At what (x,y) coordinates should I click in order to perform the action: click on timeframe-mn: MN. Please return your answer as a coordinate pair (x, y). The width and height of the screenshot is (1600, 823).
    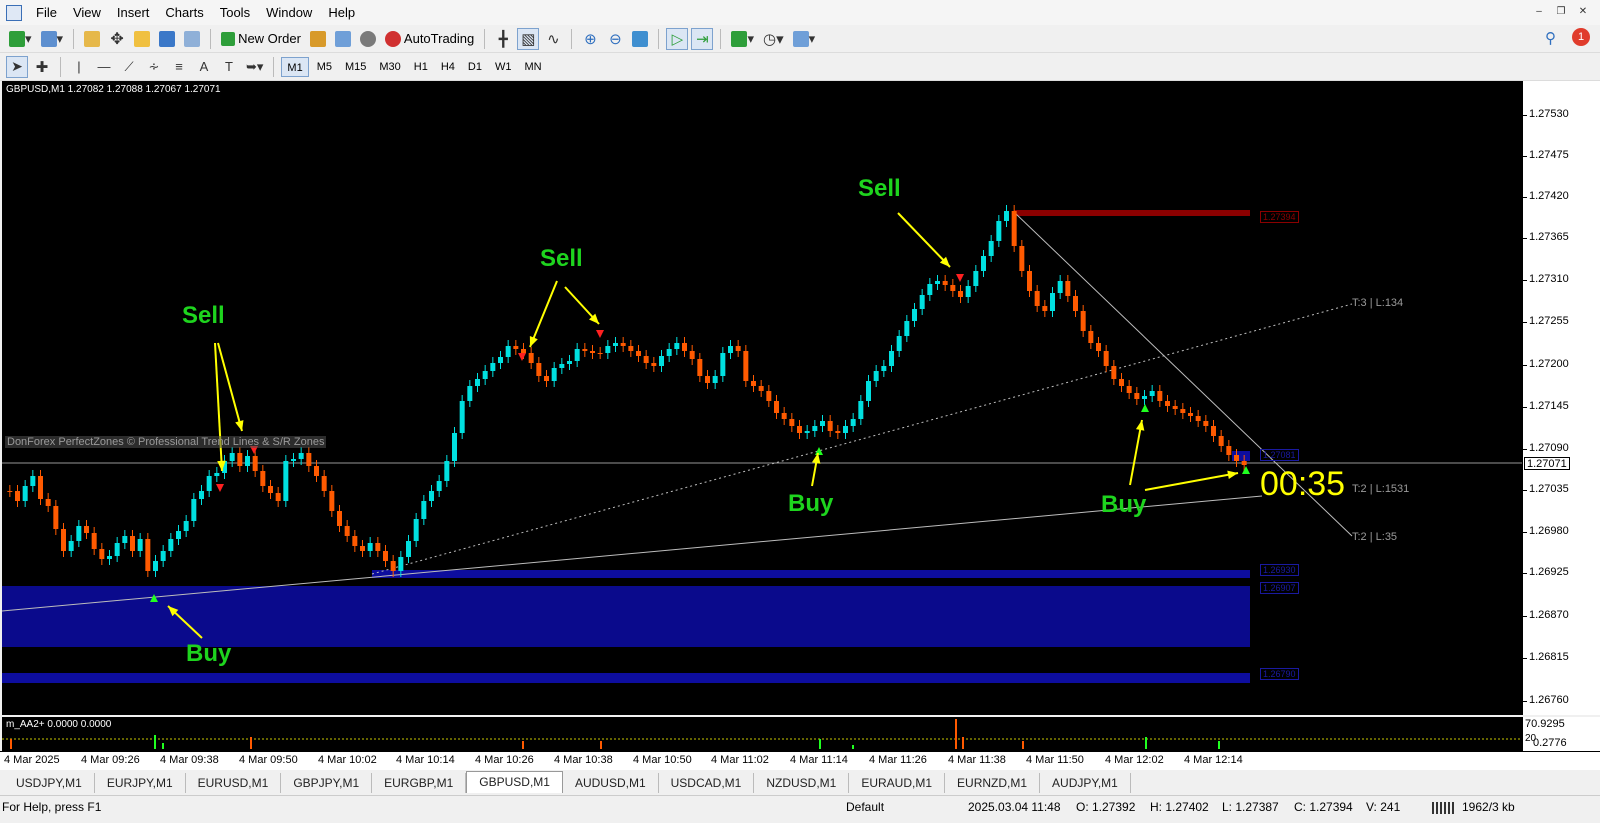
    Looking at the image, I should click on (532, 67).